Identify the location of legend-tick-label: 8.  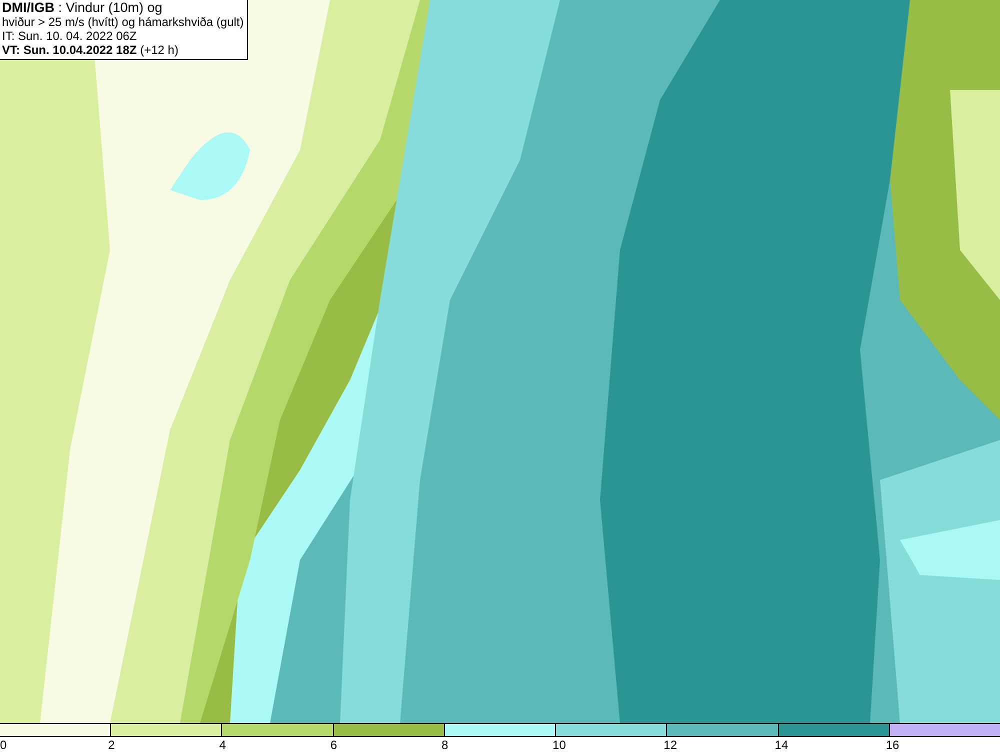
(444, 745).